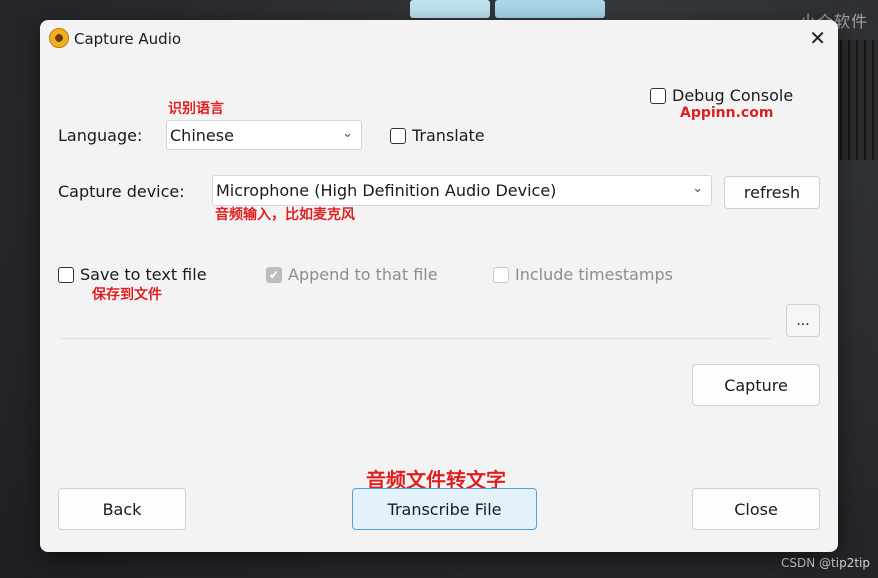 Image resolution: width=878 pixels, height=578 pixels. What do you see at coordinates (416, 338) in the screenshot?
I see `file-path-field` at bounding box center [416, 338].